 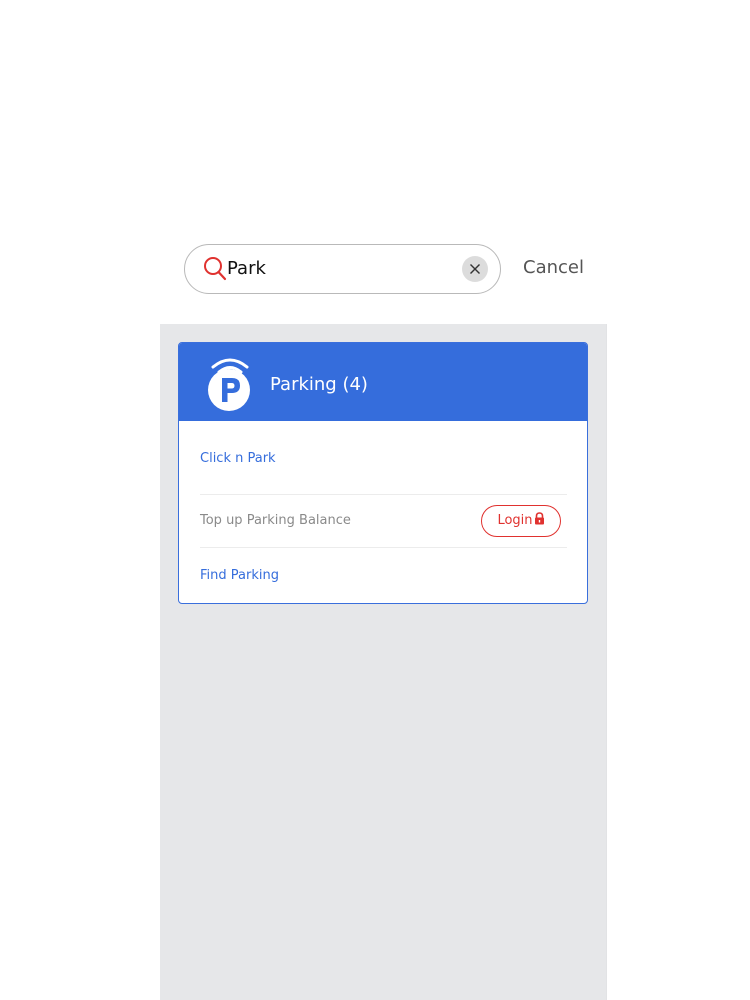 What do you see at coordinates (553, 268) in the screenshot?
I see `cancel-button: Cancel` at bounding box center [553, 268].